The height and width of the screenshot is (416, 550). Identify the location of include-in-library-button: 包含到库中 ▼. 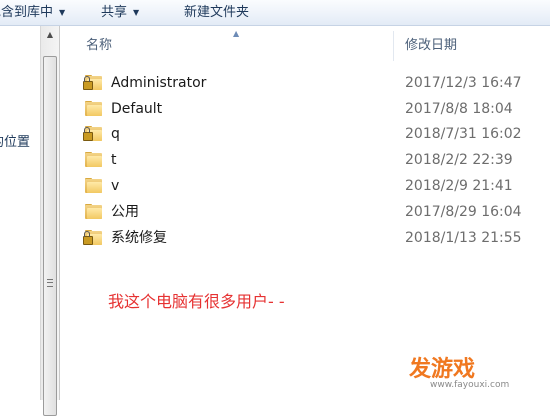
(32, 12).